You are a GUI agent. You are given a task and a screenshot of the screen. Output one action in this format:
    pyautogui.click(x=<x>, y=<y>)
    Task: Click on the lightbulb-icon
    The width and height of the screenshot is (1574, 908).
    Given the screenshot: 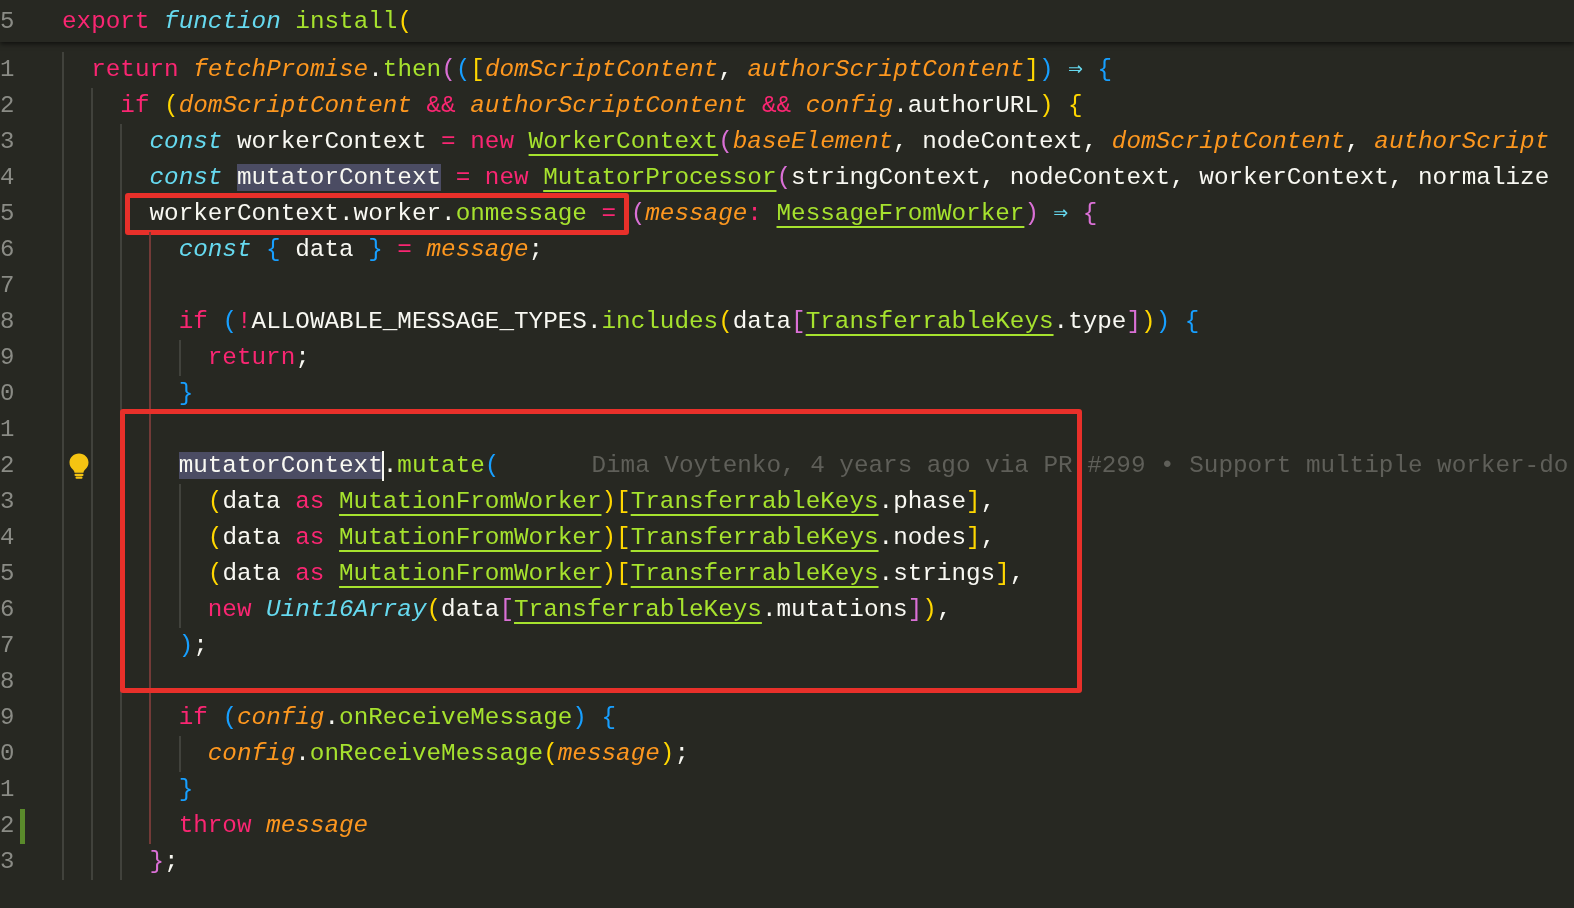 What is the action you would take?
    pyautogui.click(x=79, y=466)
    